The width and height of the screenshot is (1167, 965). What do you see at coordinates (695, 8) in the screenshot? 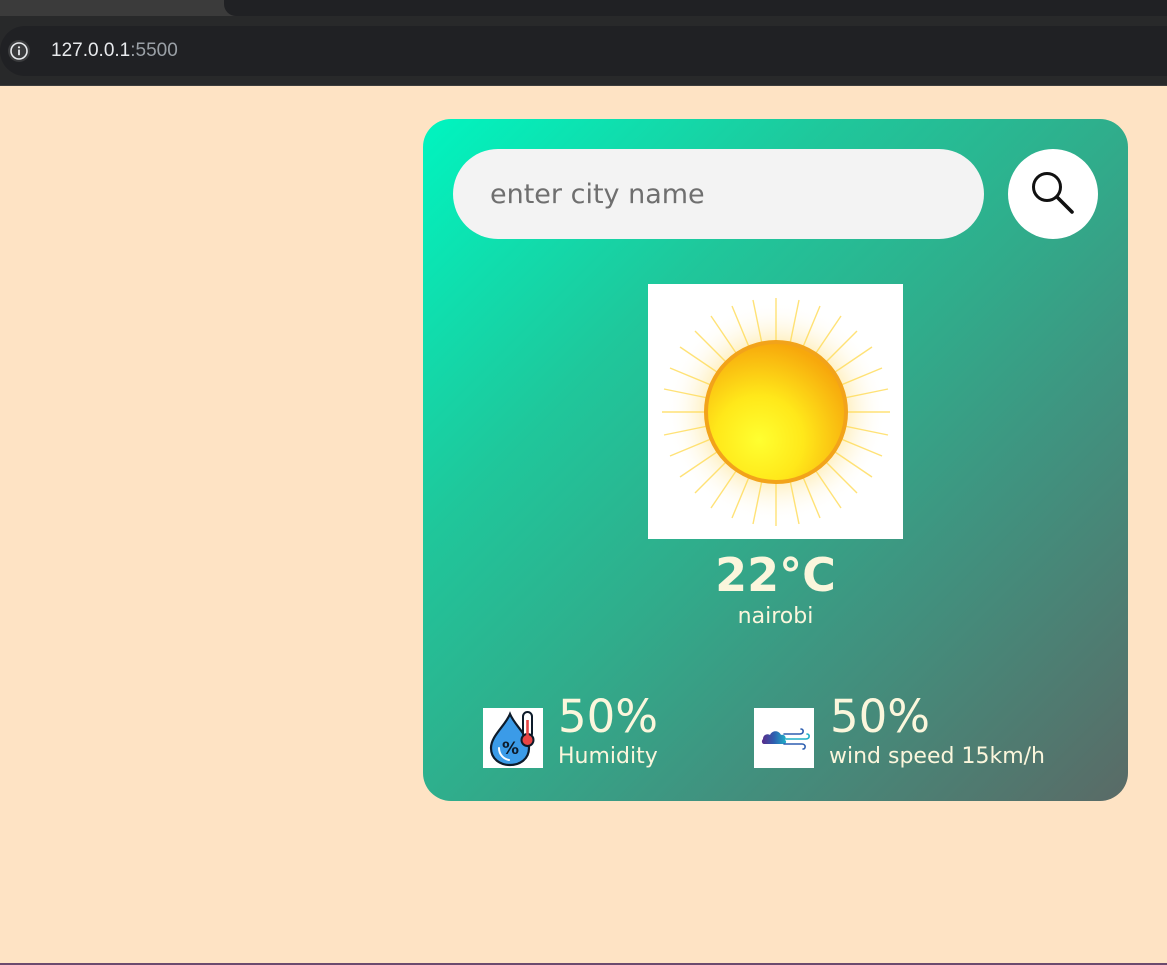
I see `browser-active-tab` at bounding box center [695, 8].